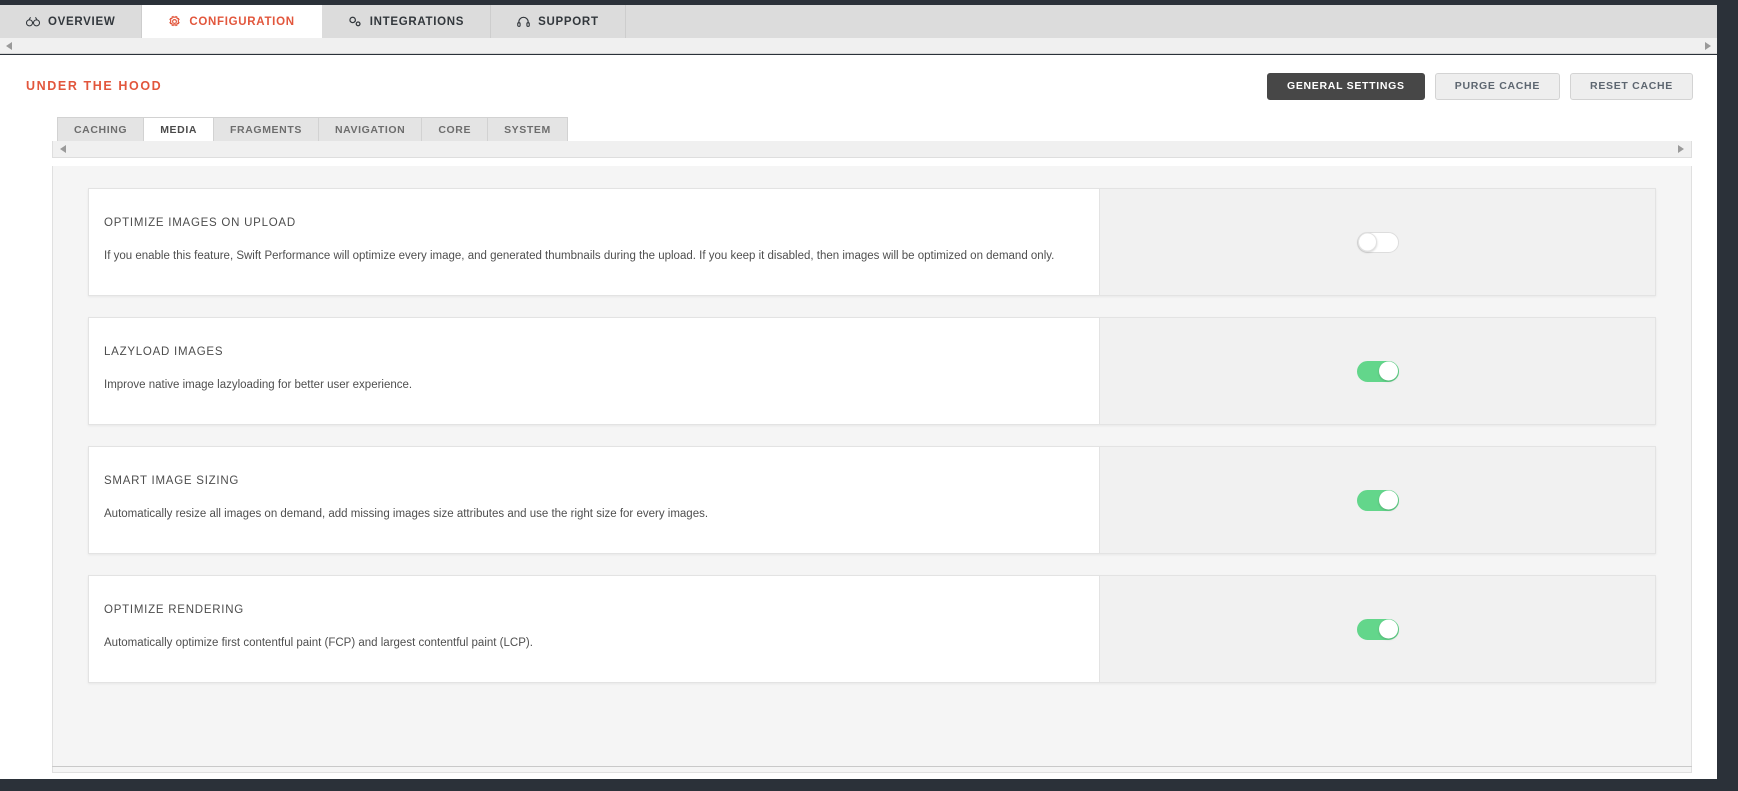 This screenshot has height=791, width=1738. What do you see at coordinates (179, 129) in the screenshot?
I see `sub-tab-media: MEDIA` at bounding box center [179, 129].